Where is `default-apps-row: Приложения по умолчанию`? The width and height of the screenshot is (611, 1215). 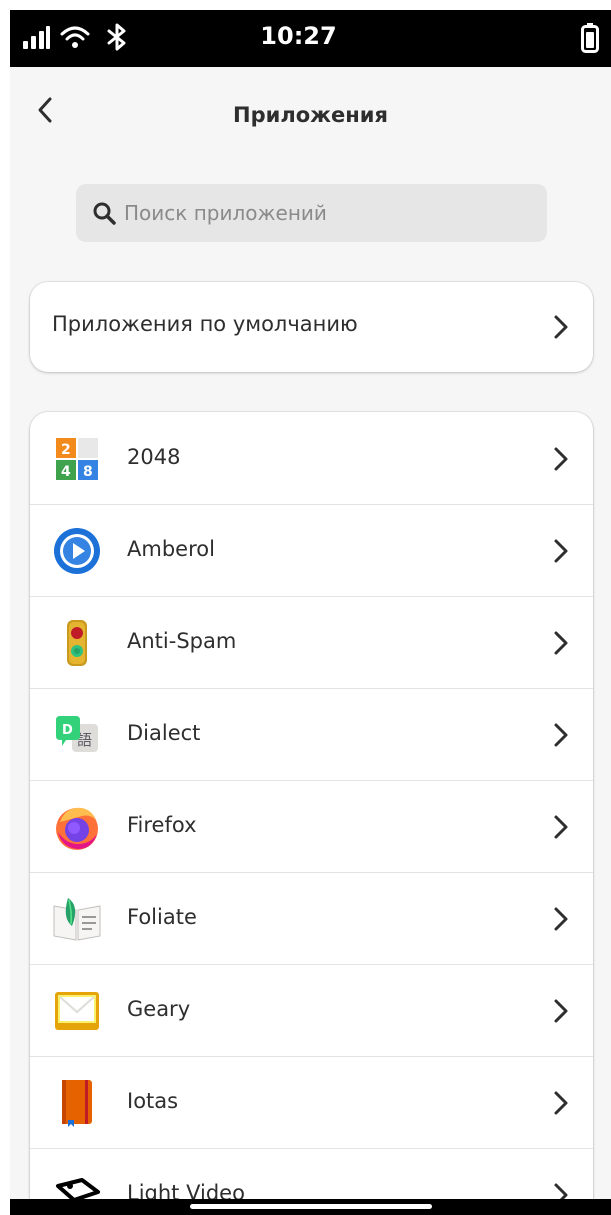
default-apps-row: Приложения по умолчанию is located at coordinates (311, 327).